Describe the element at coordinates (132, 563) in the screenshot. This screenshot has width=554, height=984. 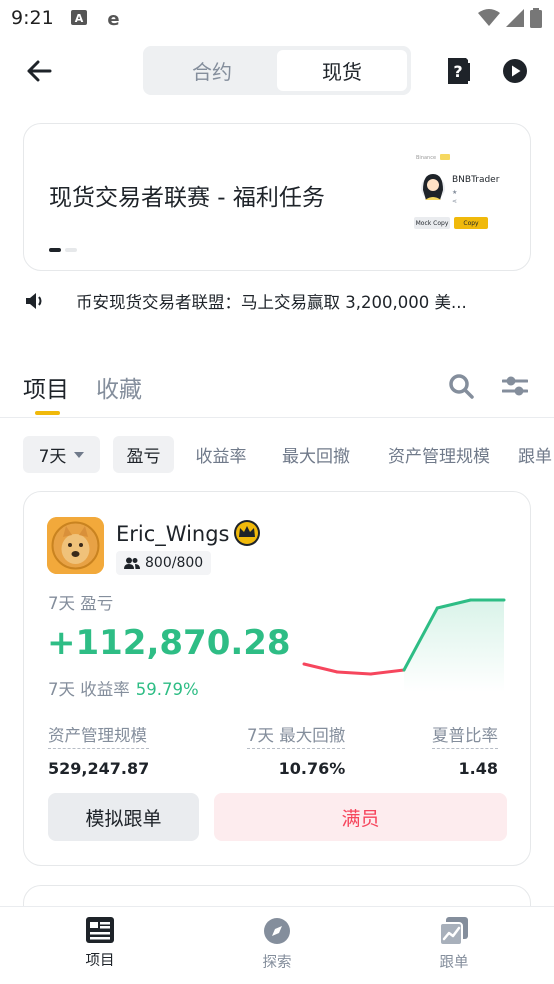
I see `users-icon` at that location.